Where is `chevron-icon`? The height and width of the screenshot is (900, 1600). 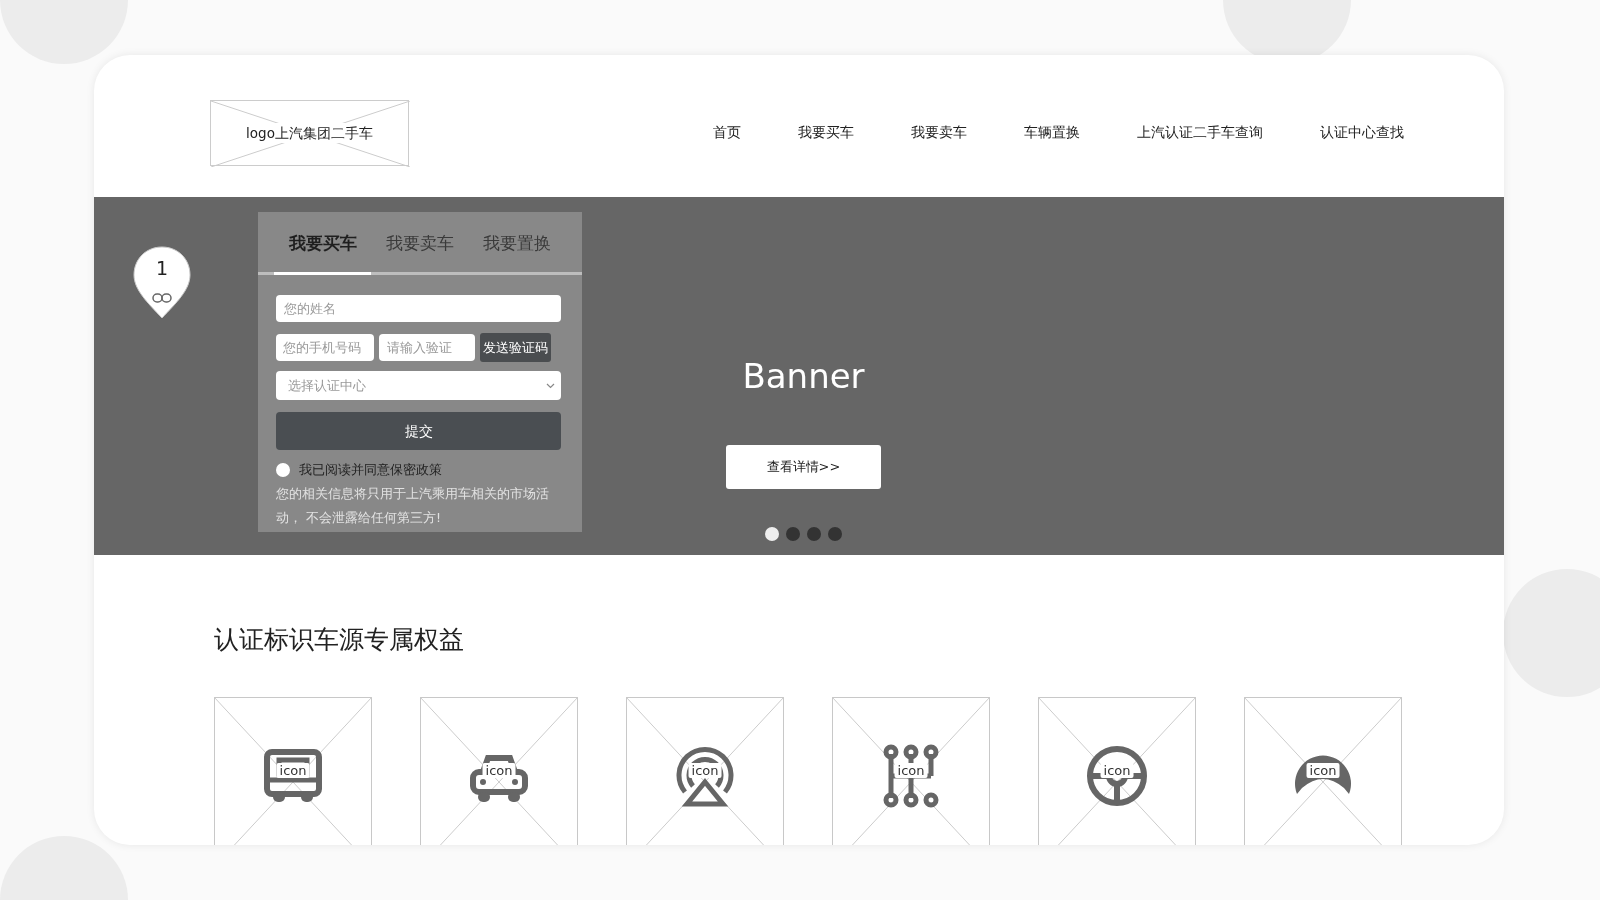
chevron-icon is located at coordinates (550, 386).